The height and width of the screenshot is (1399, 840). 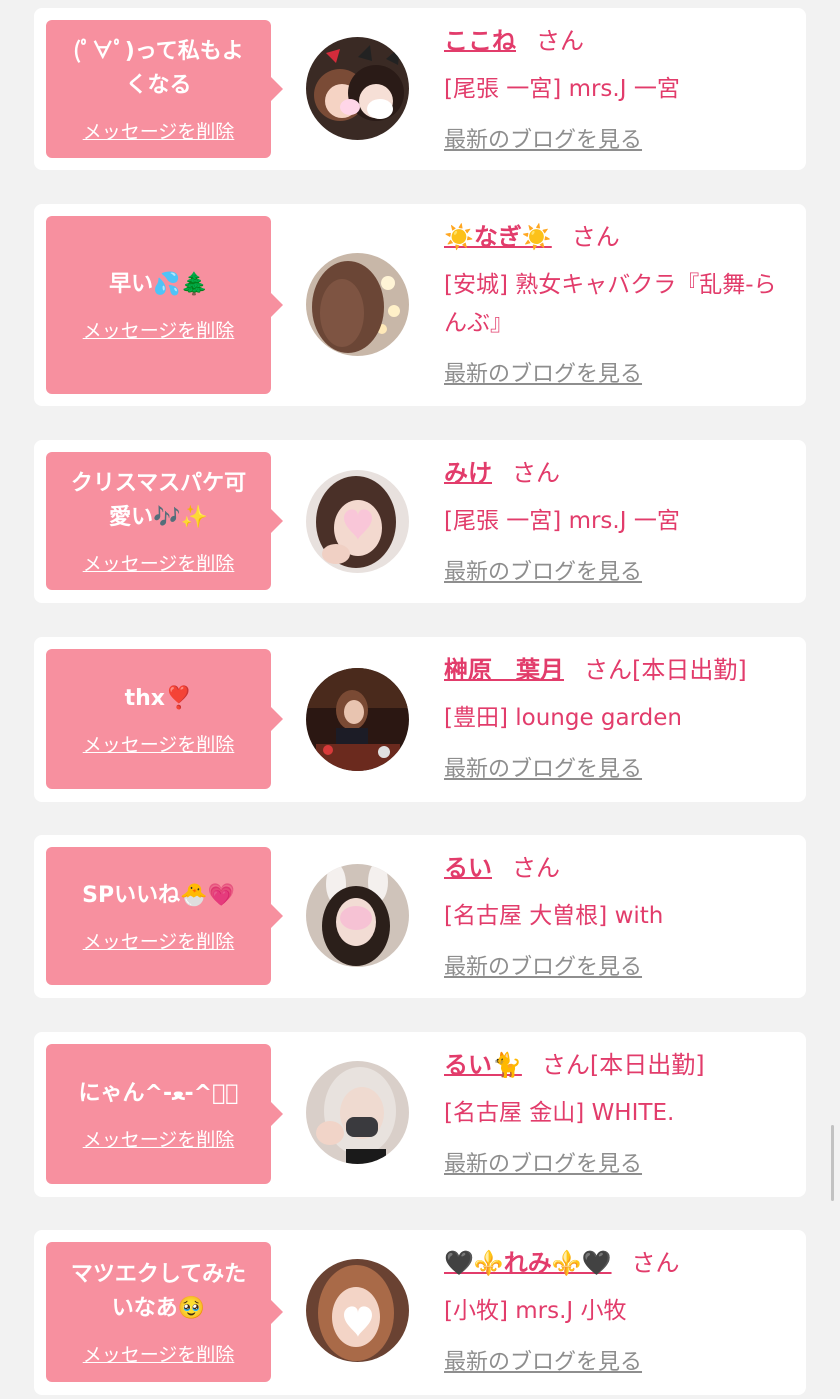 I want to click on message-text: thx❣️, so click(x=158, y=698).